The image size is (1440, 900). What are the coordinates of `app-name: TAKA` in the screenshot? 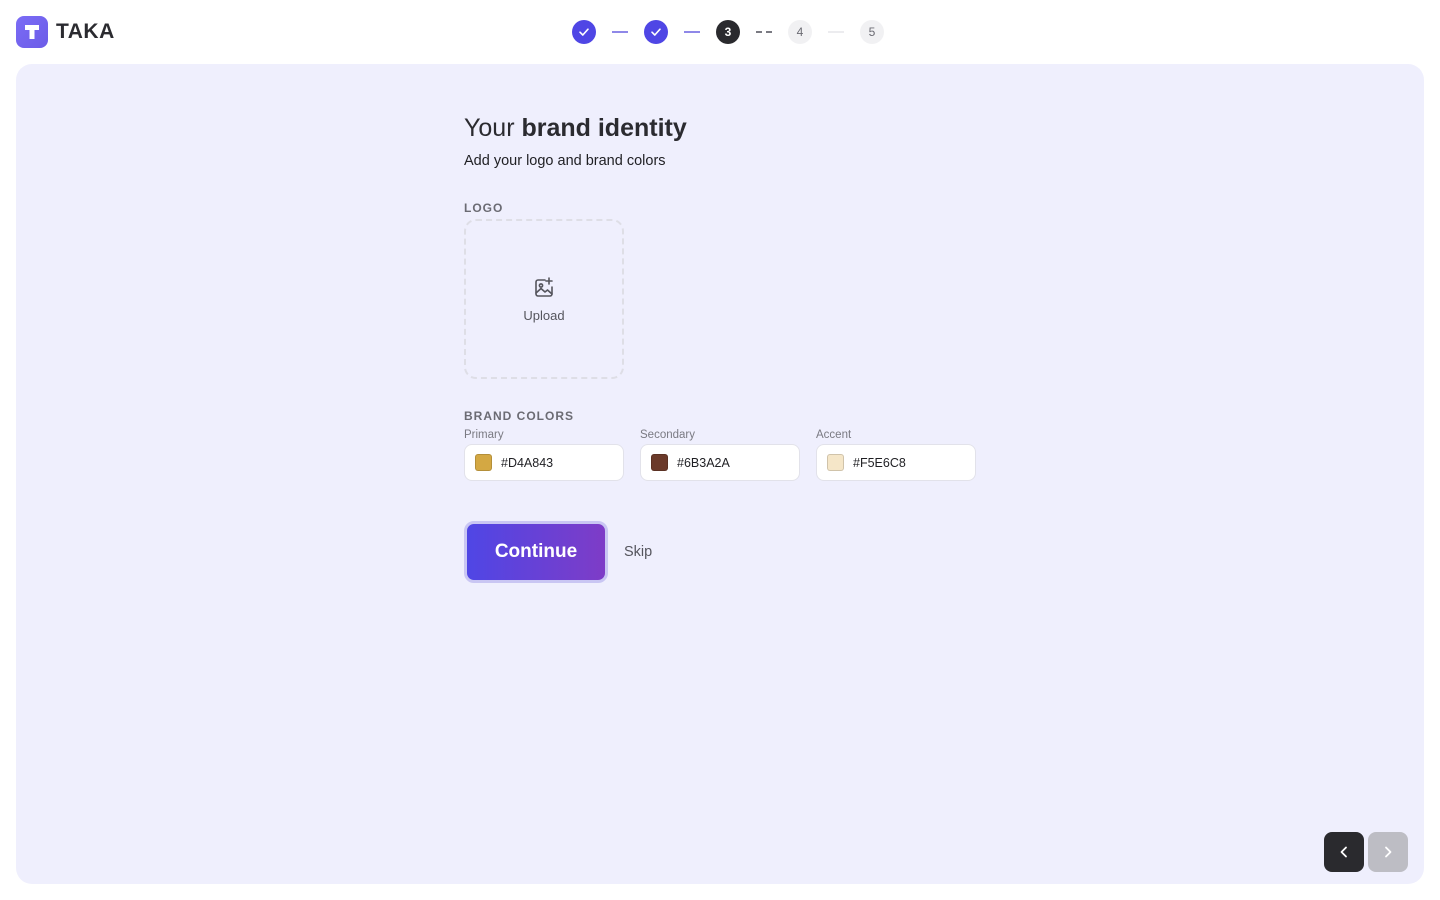 It's located at (85, 31).